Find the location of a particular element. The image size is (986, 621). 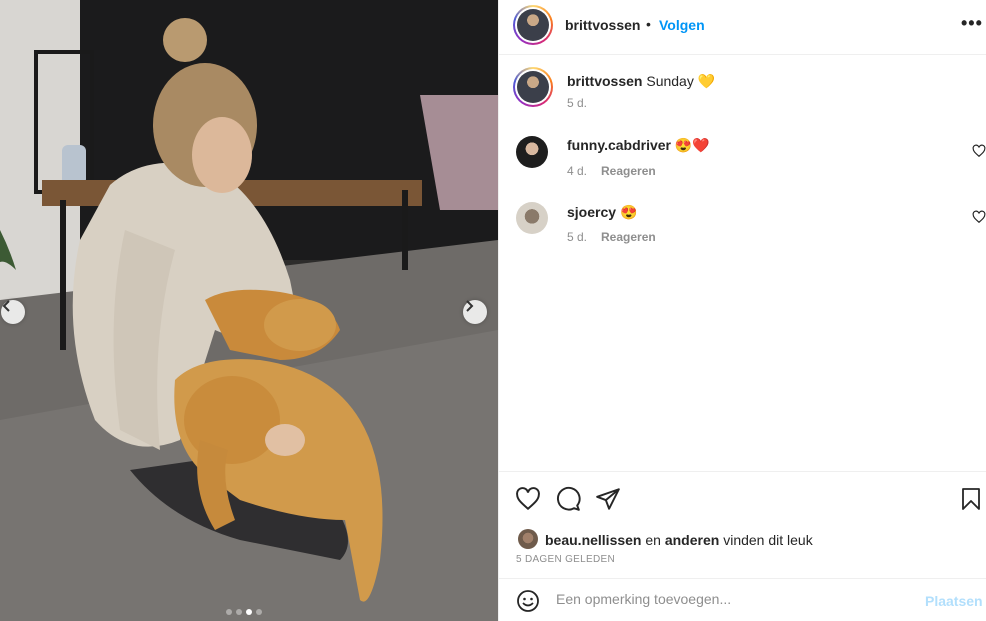

chevron-right-icon is located at coordinates (470, 306).